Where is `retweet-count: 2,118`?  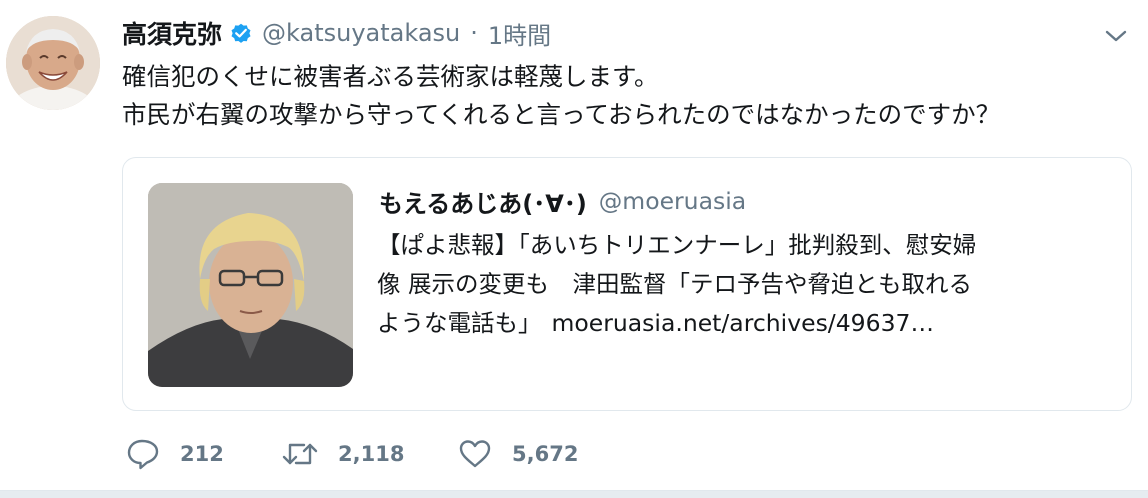
retweet-count: 2,118 is located at coordinates (371, 454).